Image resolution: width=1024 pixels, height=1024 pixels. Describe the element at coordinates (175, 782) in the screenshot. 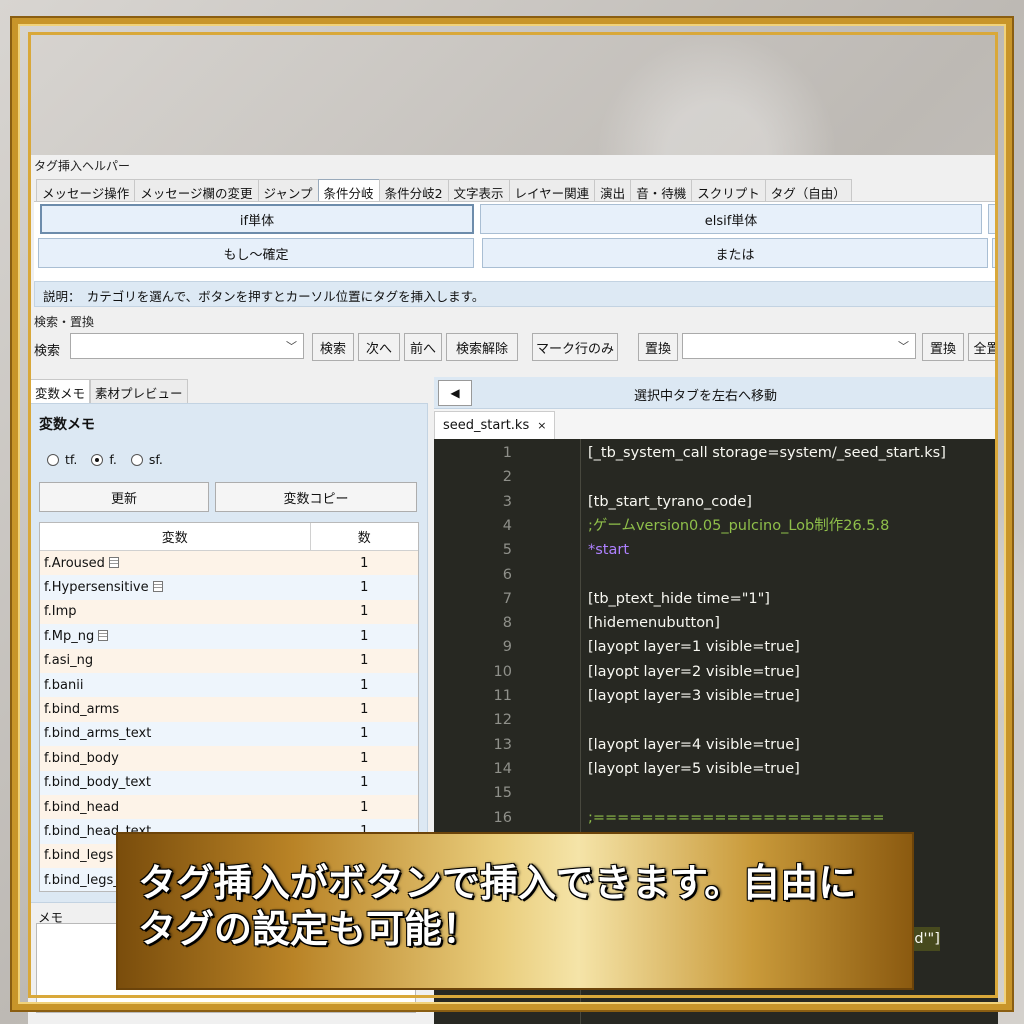

I see `variable-name-cell: f.bind_body_text` at that location.